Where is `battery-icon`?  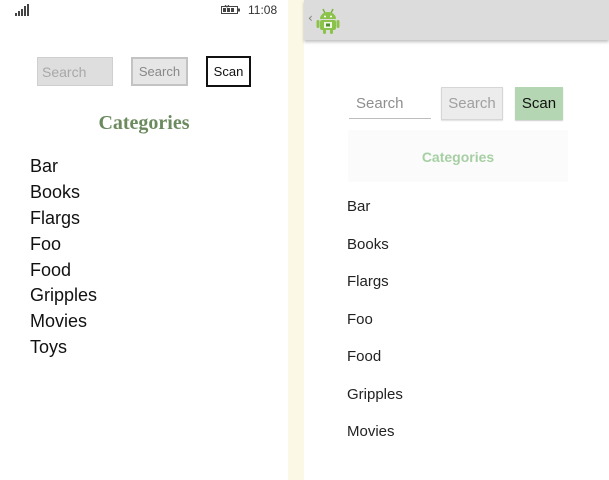
battery-icon is located at coordinates (230, 9).